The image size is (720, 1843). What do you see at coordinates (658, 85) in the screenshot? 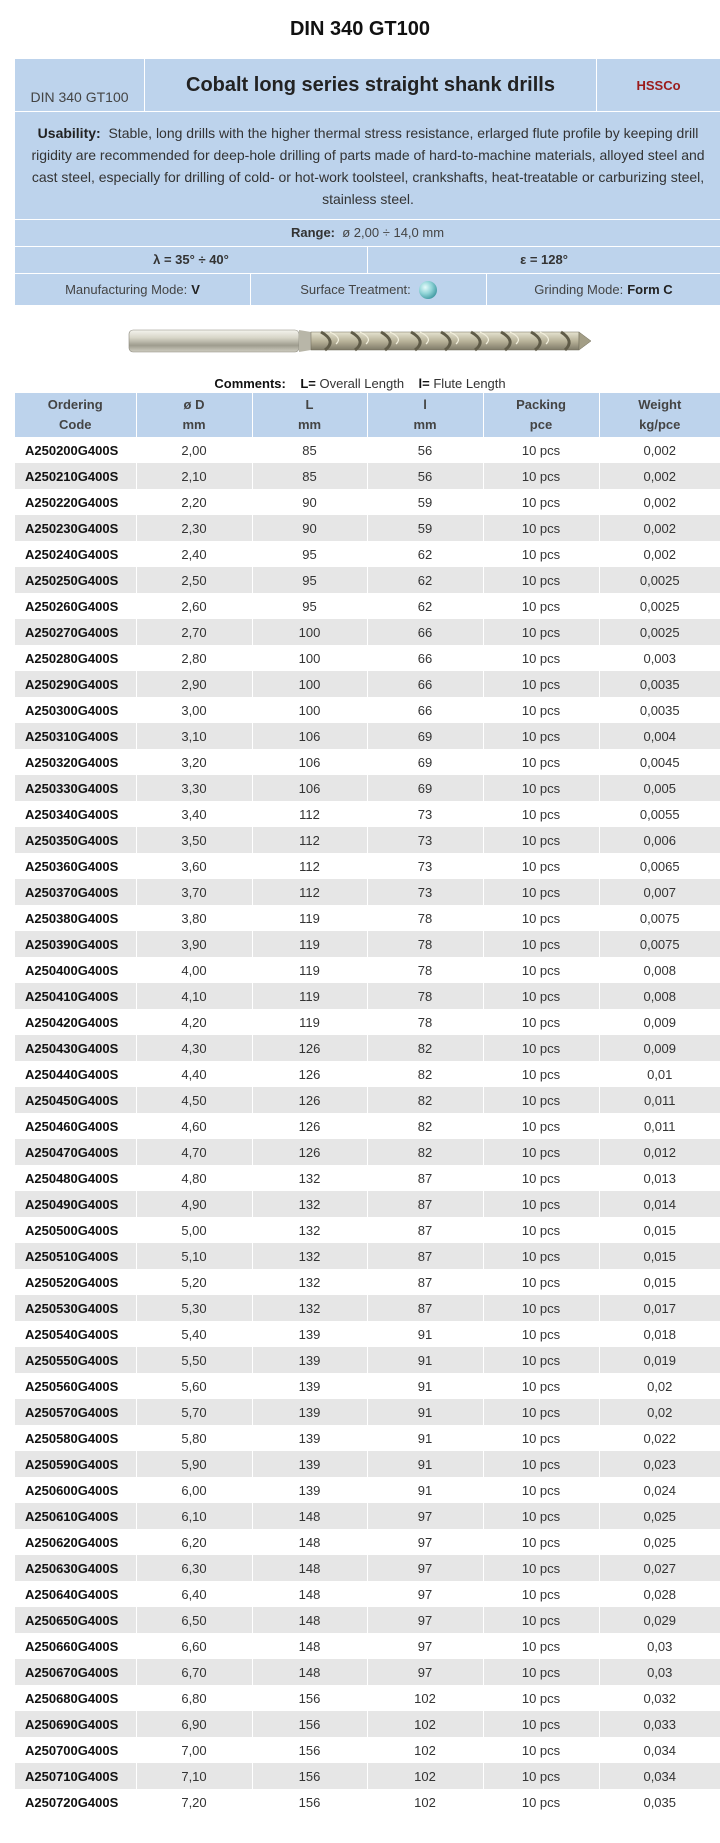
I see `material-label: HSSCo` at bounding box center [658, 85].